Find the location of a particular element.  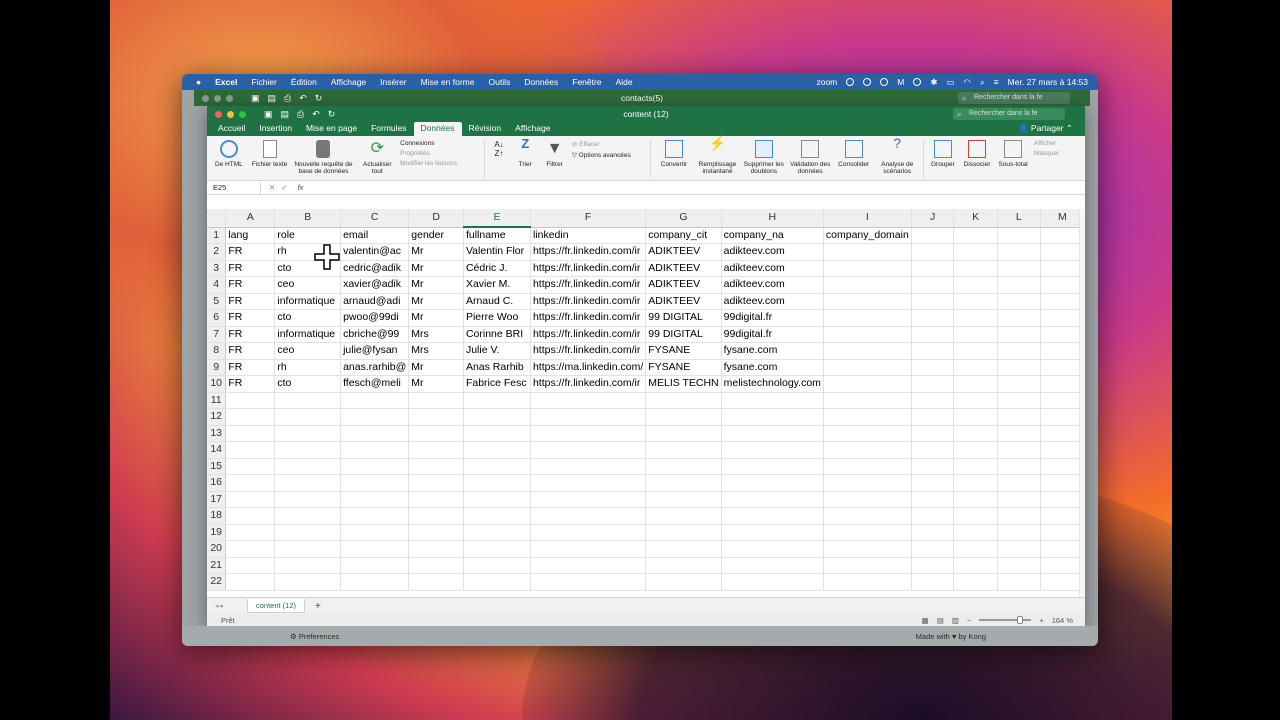

tab-formules: Formules is located at coordinates (388, 129).